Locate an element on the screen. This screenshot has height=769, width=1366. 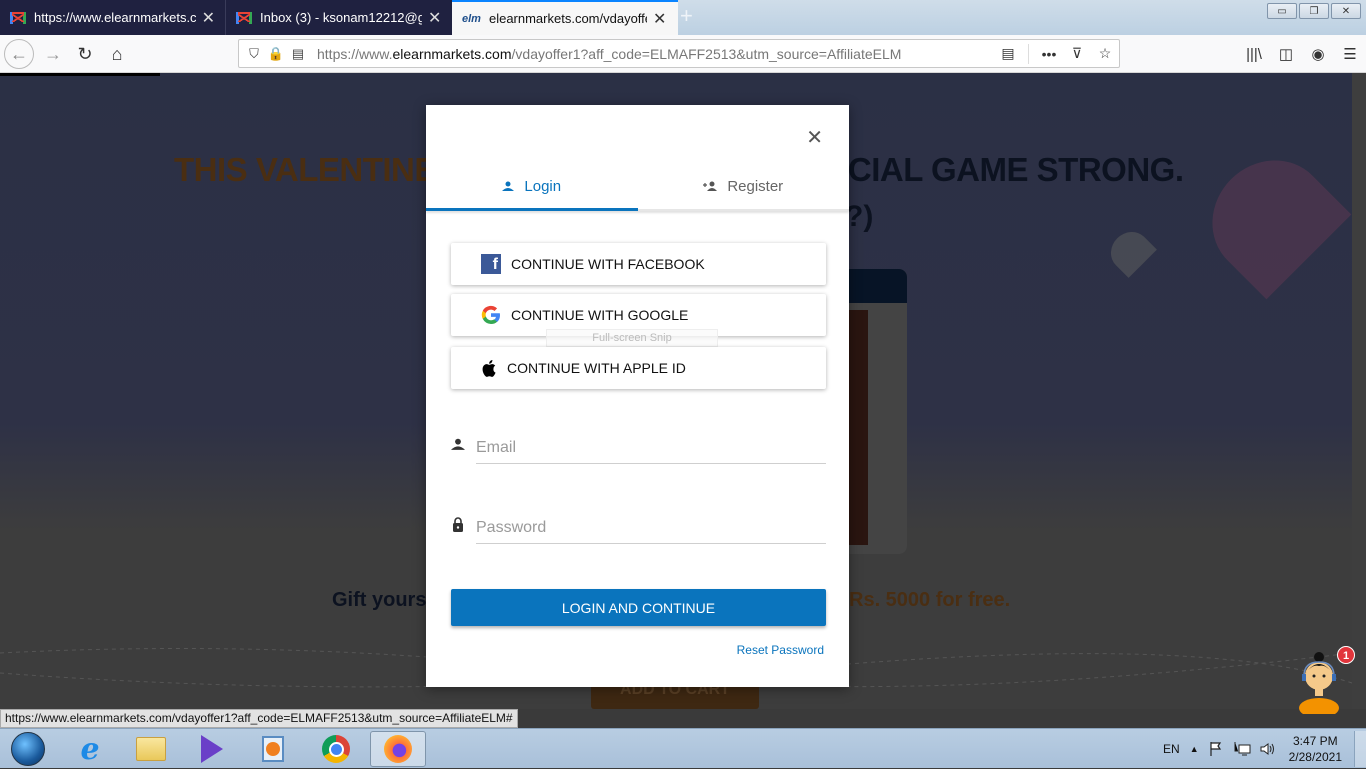
continue-with-apple-button: CONTINUE WITH APPLE ID is located at coordinates (638, 368).